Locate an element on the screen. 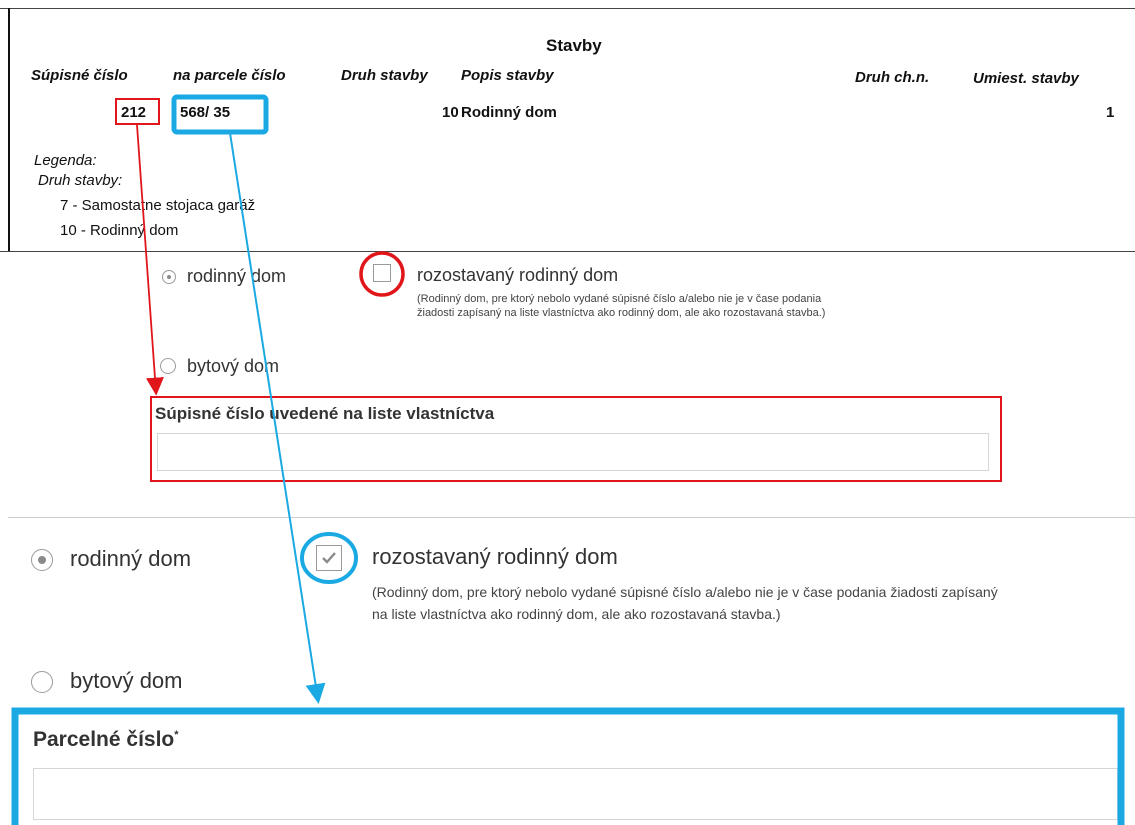 The height and width of the screenshot is (825, 1135). blue-arrow is located at coordinates (277, 418).